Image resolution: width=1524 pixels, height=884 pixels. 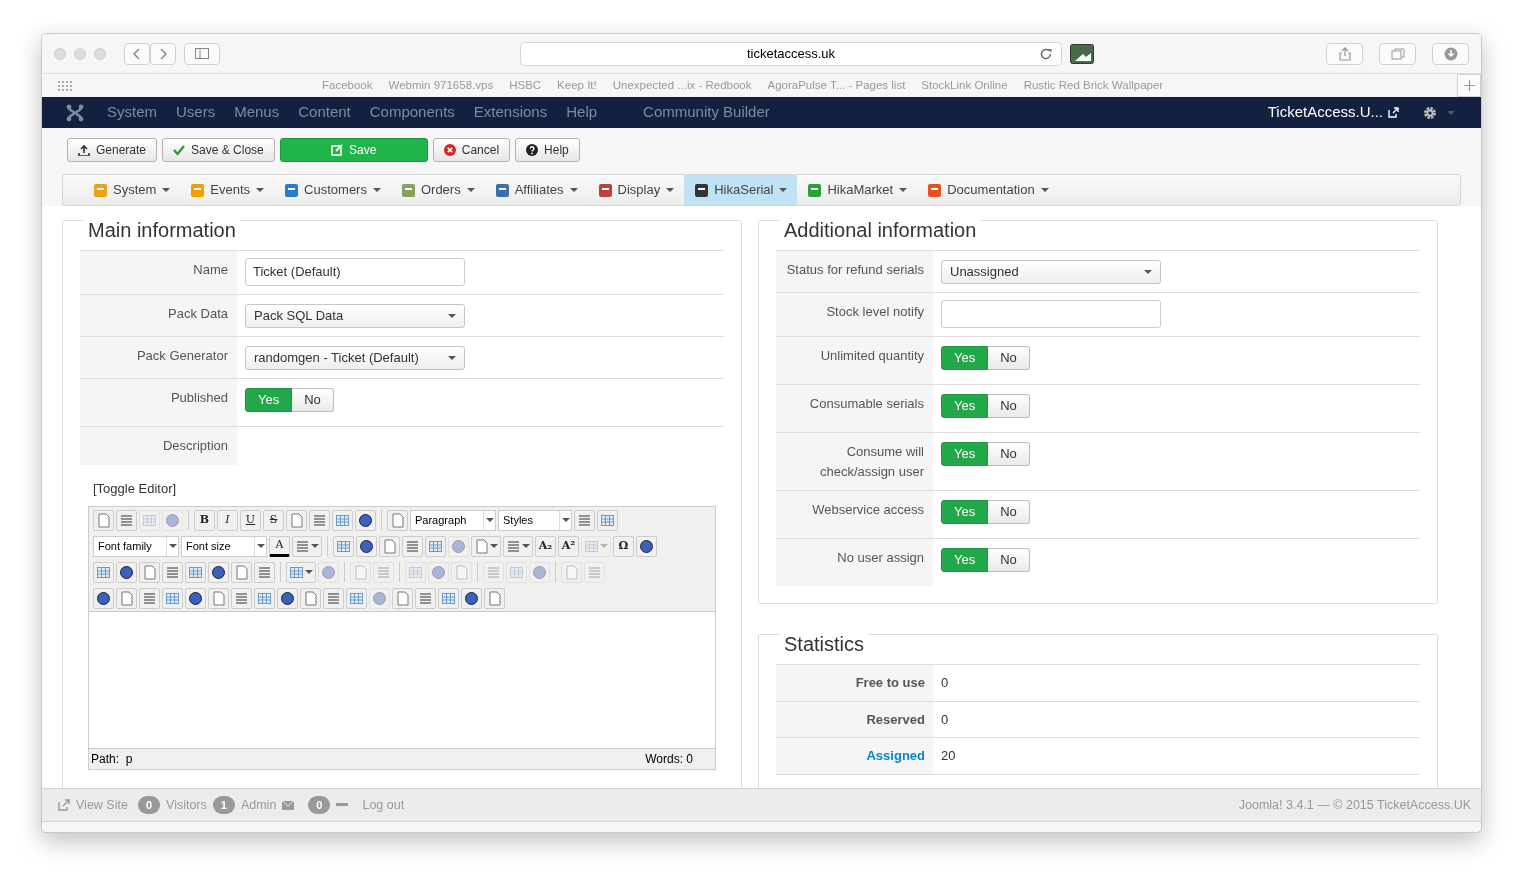 I want to click on logo-icon, so click(x=75, y=112).